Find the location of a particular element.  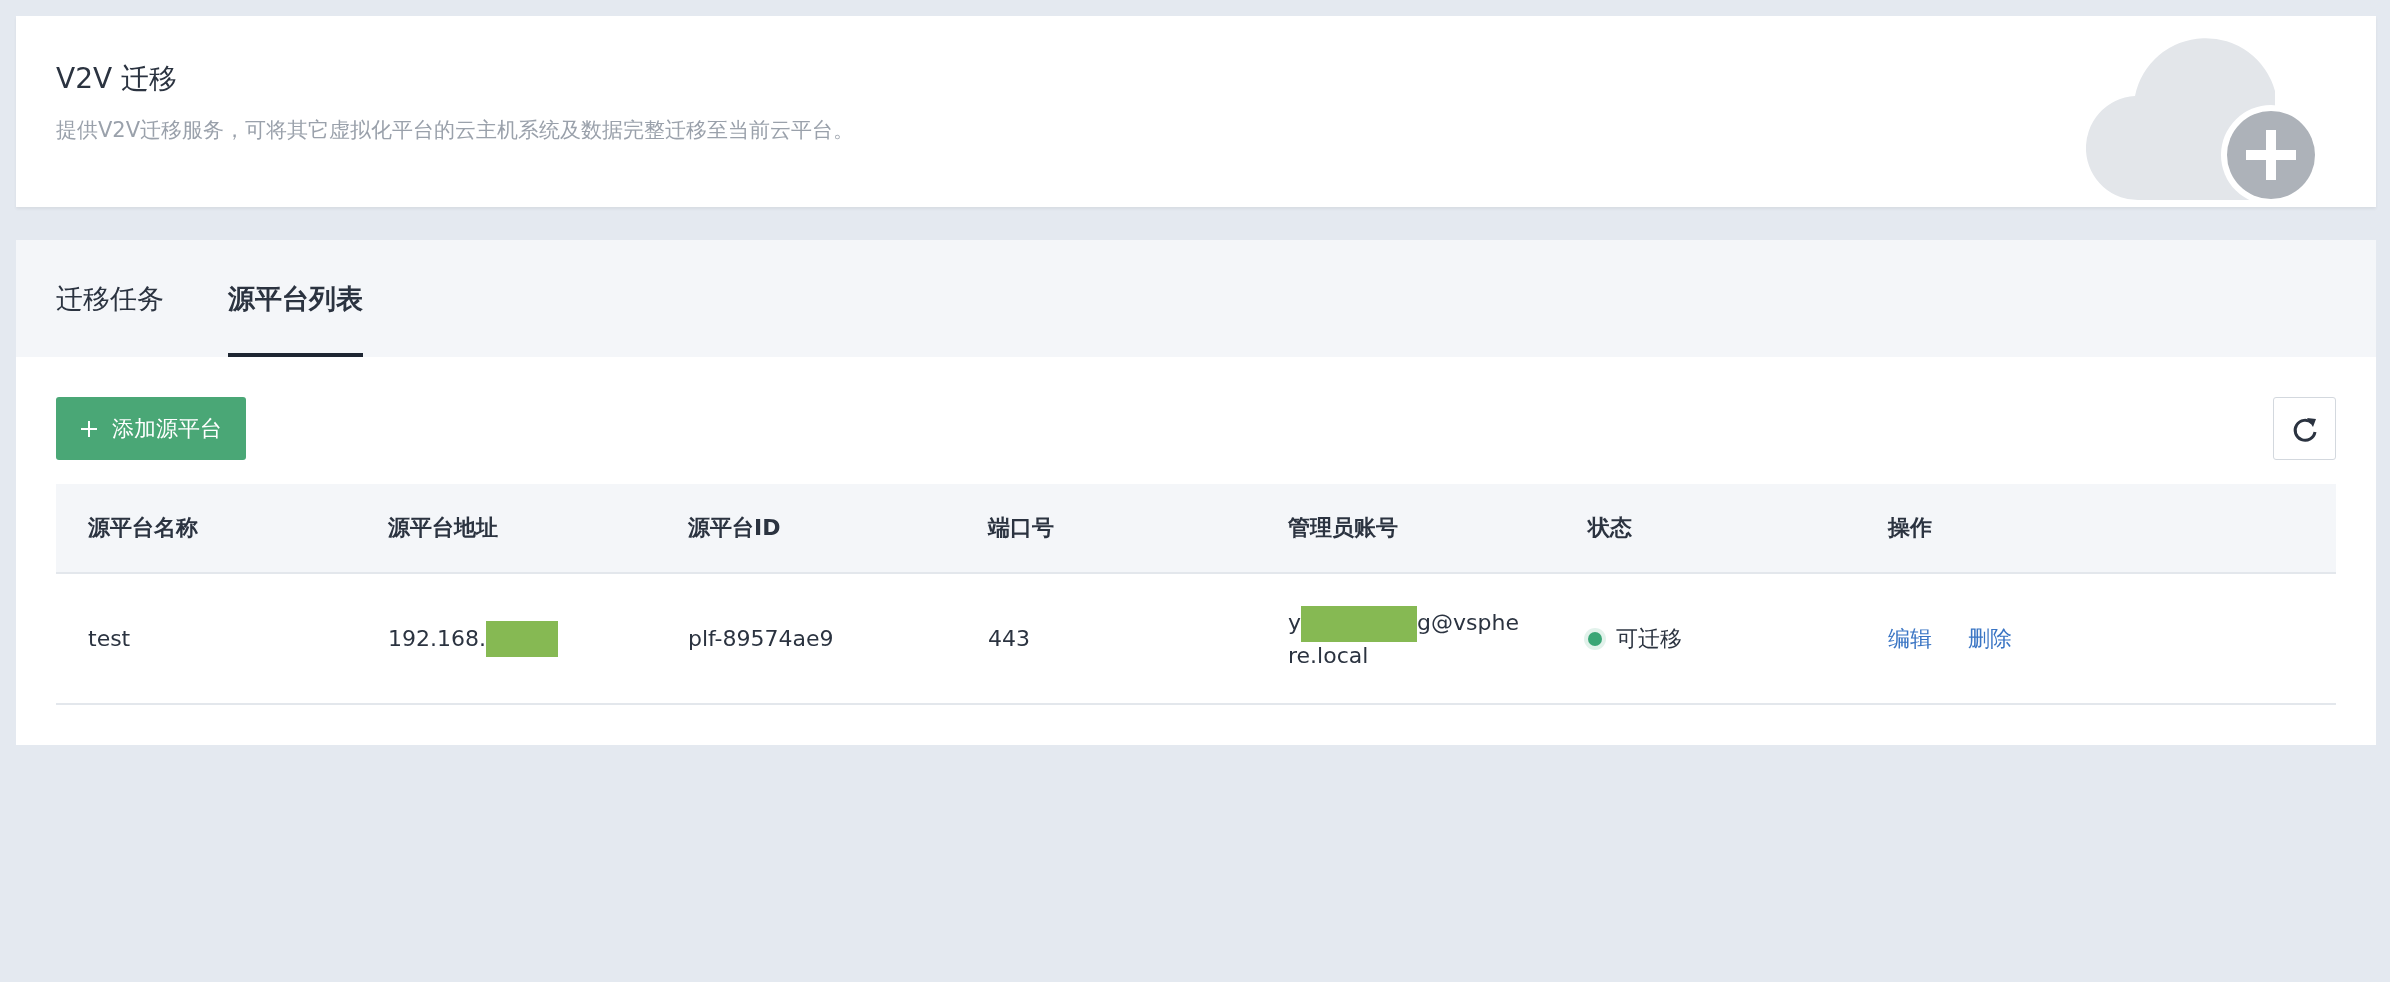

table-cell-text: test is located at coordinates (109, 638).